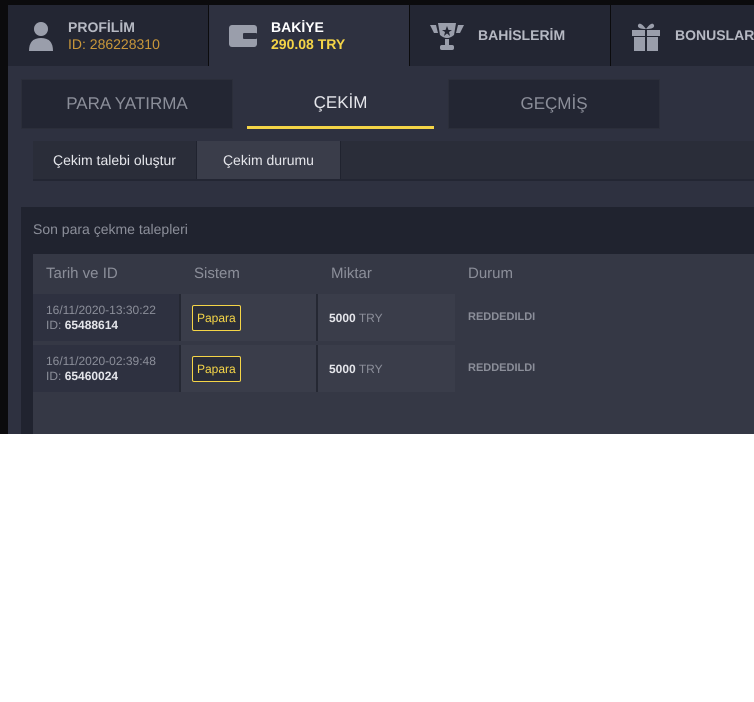 This screenshot has height=702, width=754. What do you see at coordinates (83, 325) in the screenshot?
I see `id-text: ID: 65488614` at bounding box center [83, 325].